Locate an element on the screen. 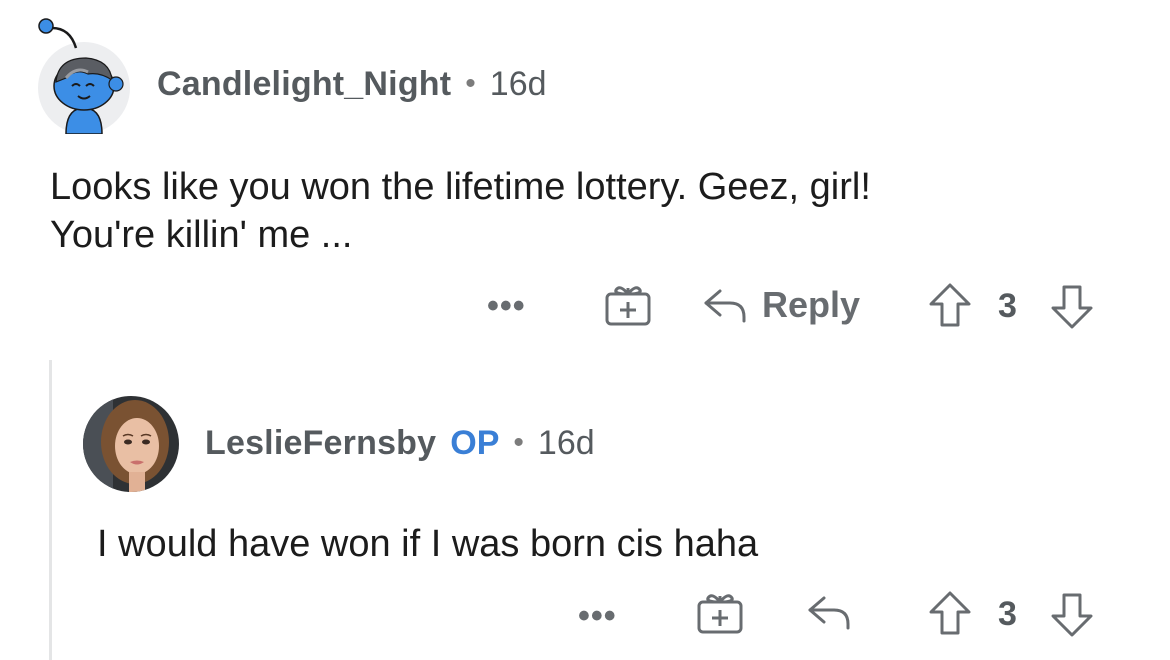 The width and height of the screenshot is (1170, 660). avatar is located at coordinates (131, 444).